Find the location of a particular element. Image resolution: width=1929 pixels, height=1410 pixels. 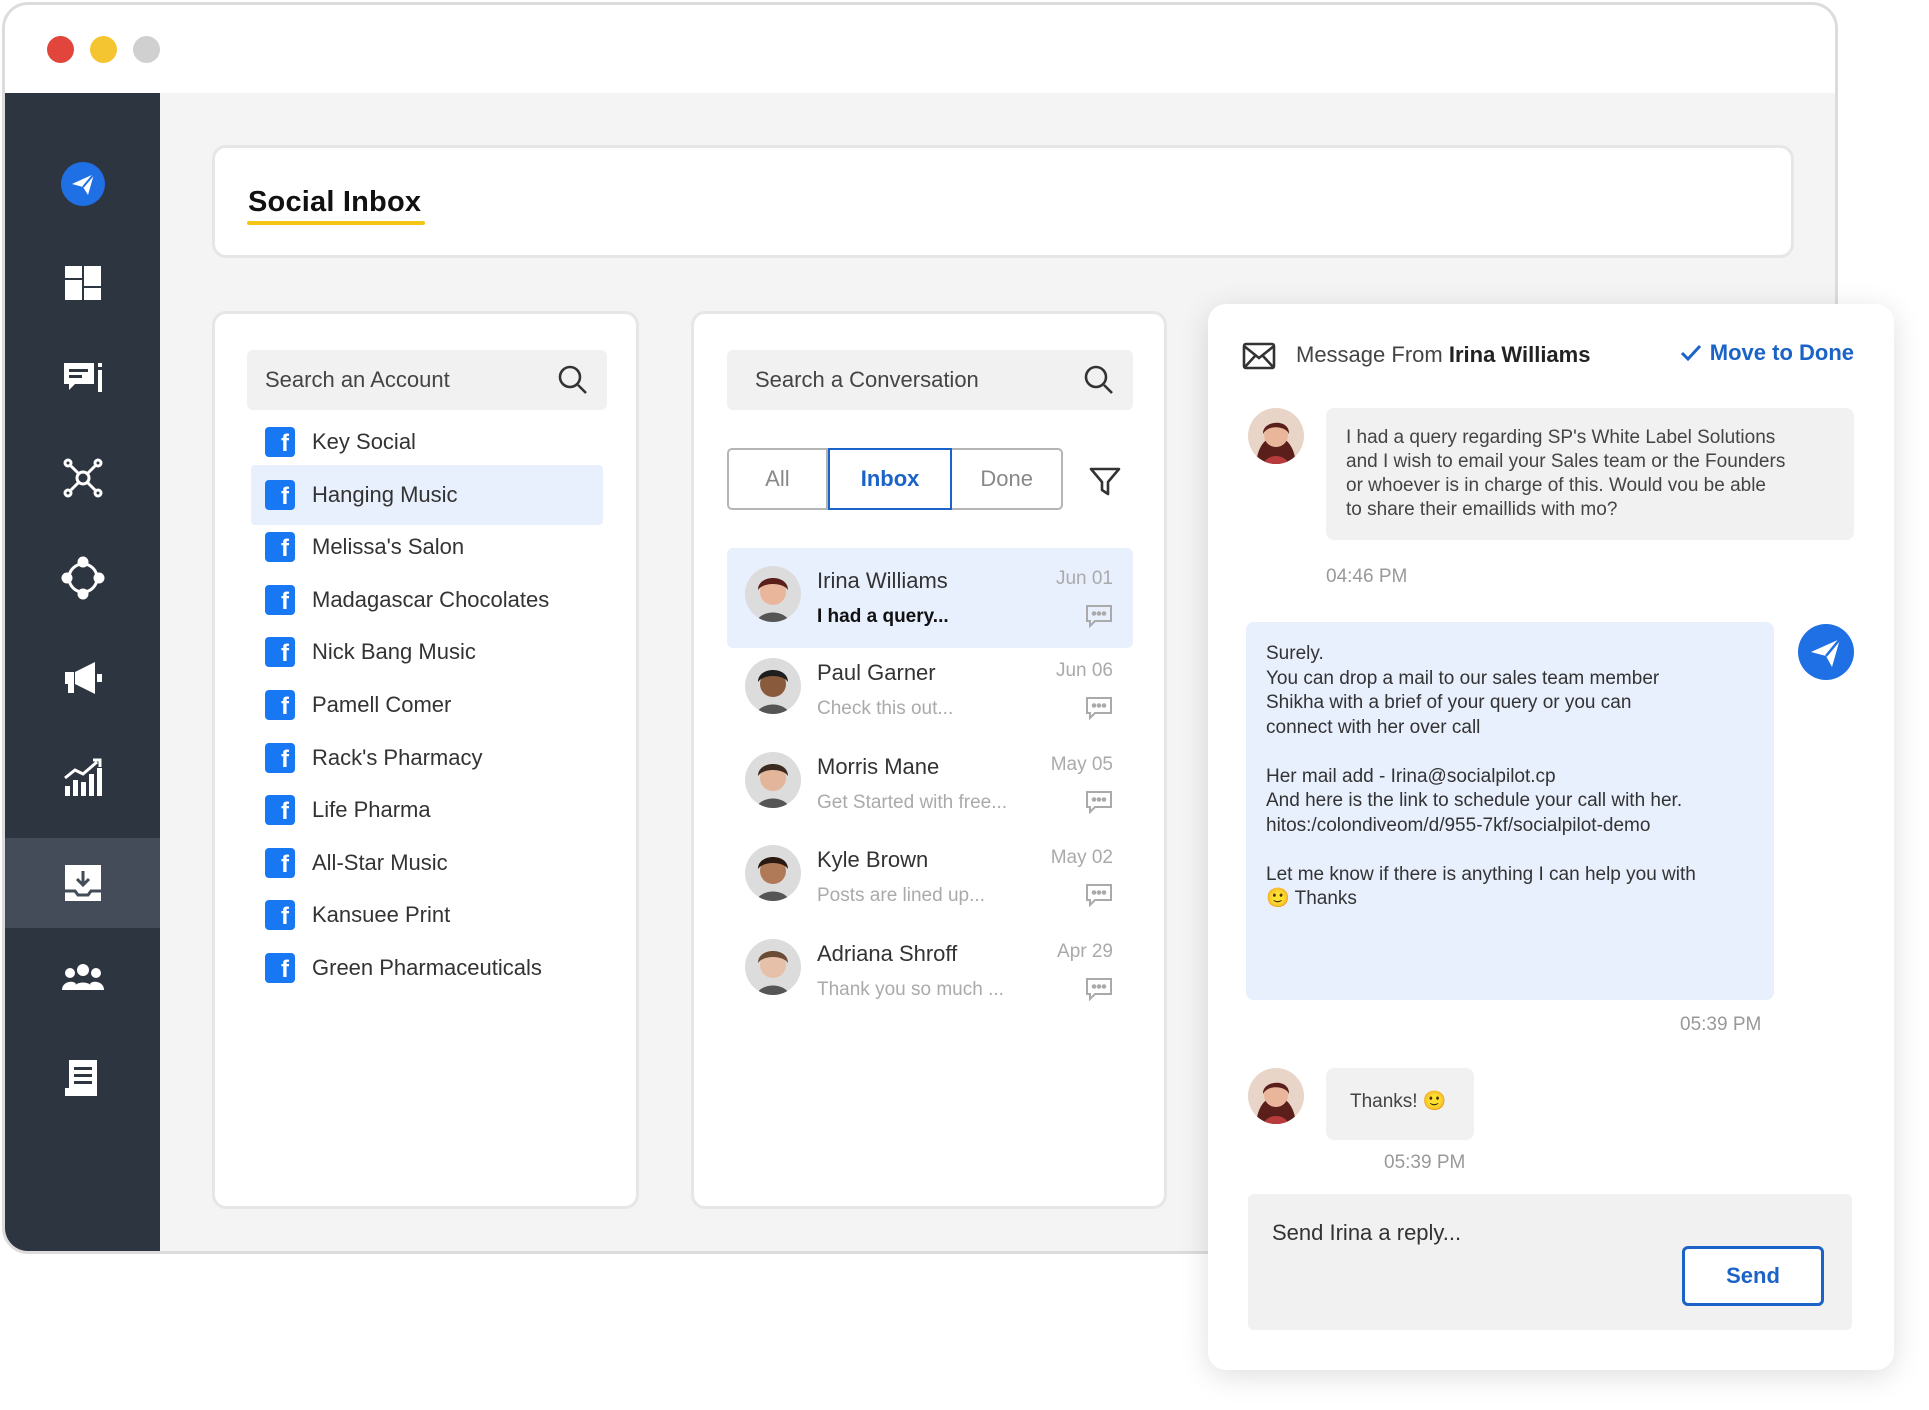

account-search-placeholder: Search an Account is located at coordinates (357, 379).